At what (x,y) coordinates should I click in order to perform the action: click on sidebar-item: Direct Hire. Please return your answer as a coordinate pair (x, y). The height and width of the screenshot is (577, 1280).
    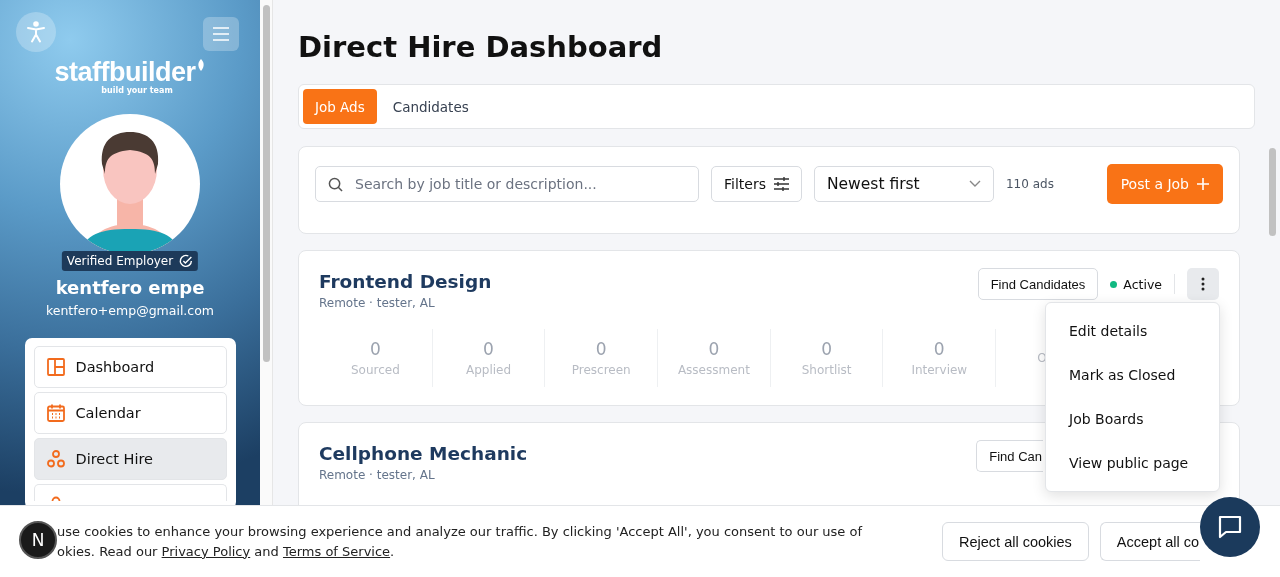
    Looking at the image, I should click on (130, 459).